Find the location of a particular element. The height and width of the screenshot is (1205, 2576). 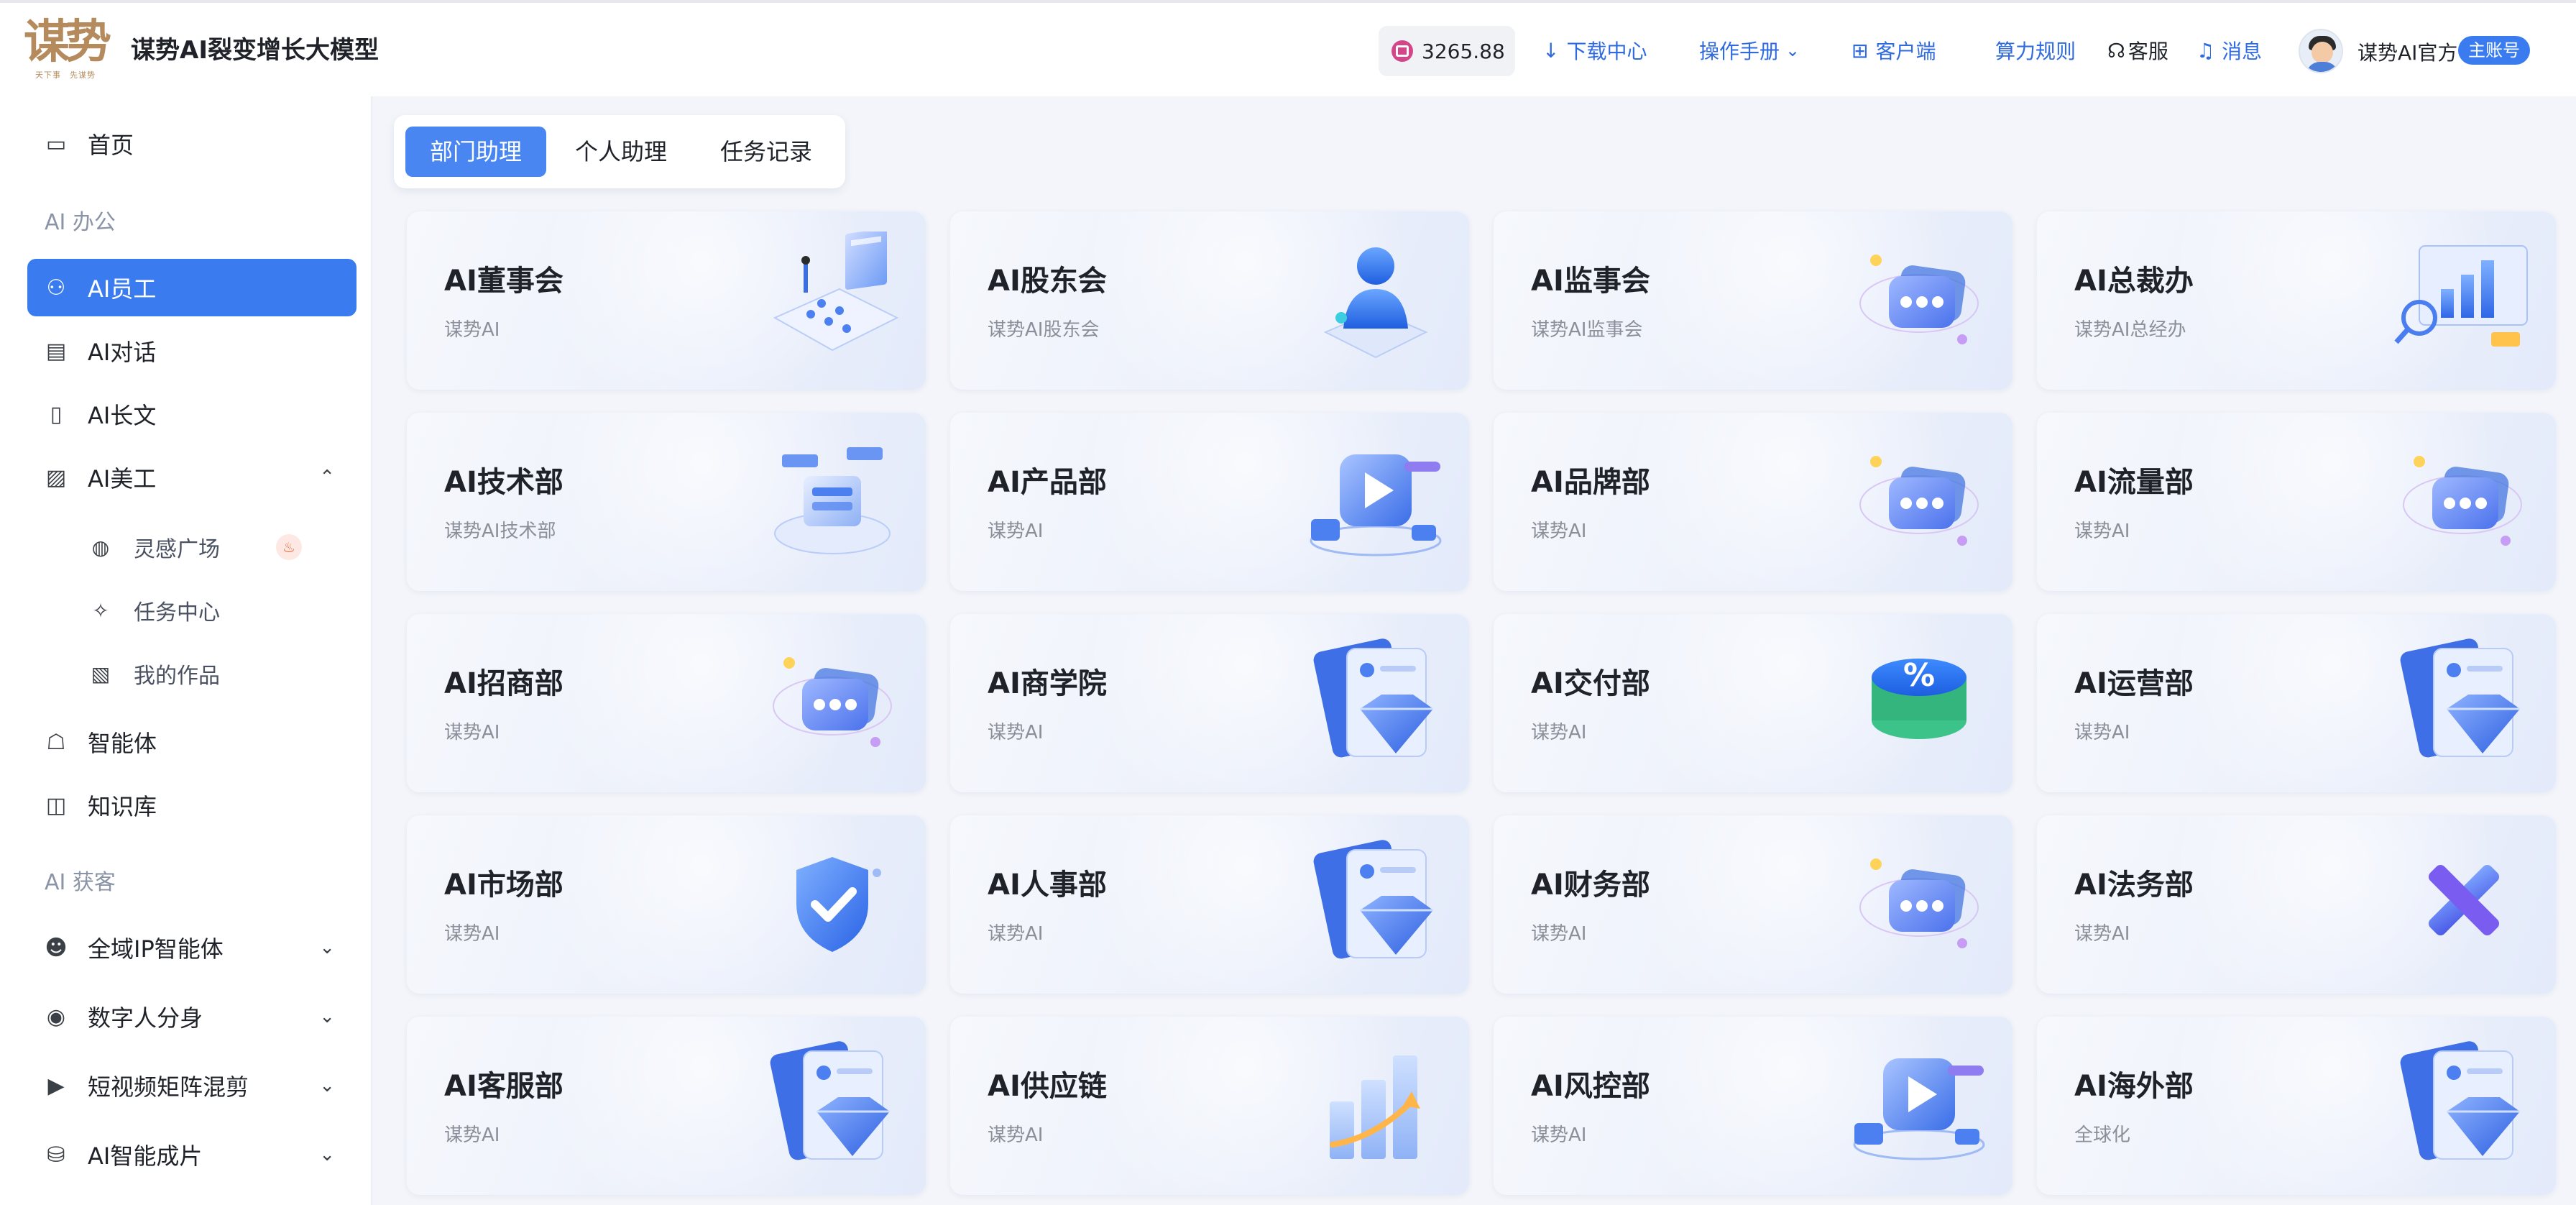

client-link: ⊞ 客户端 is located at coordinates (1894, 50).